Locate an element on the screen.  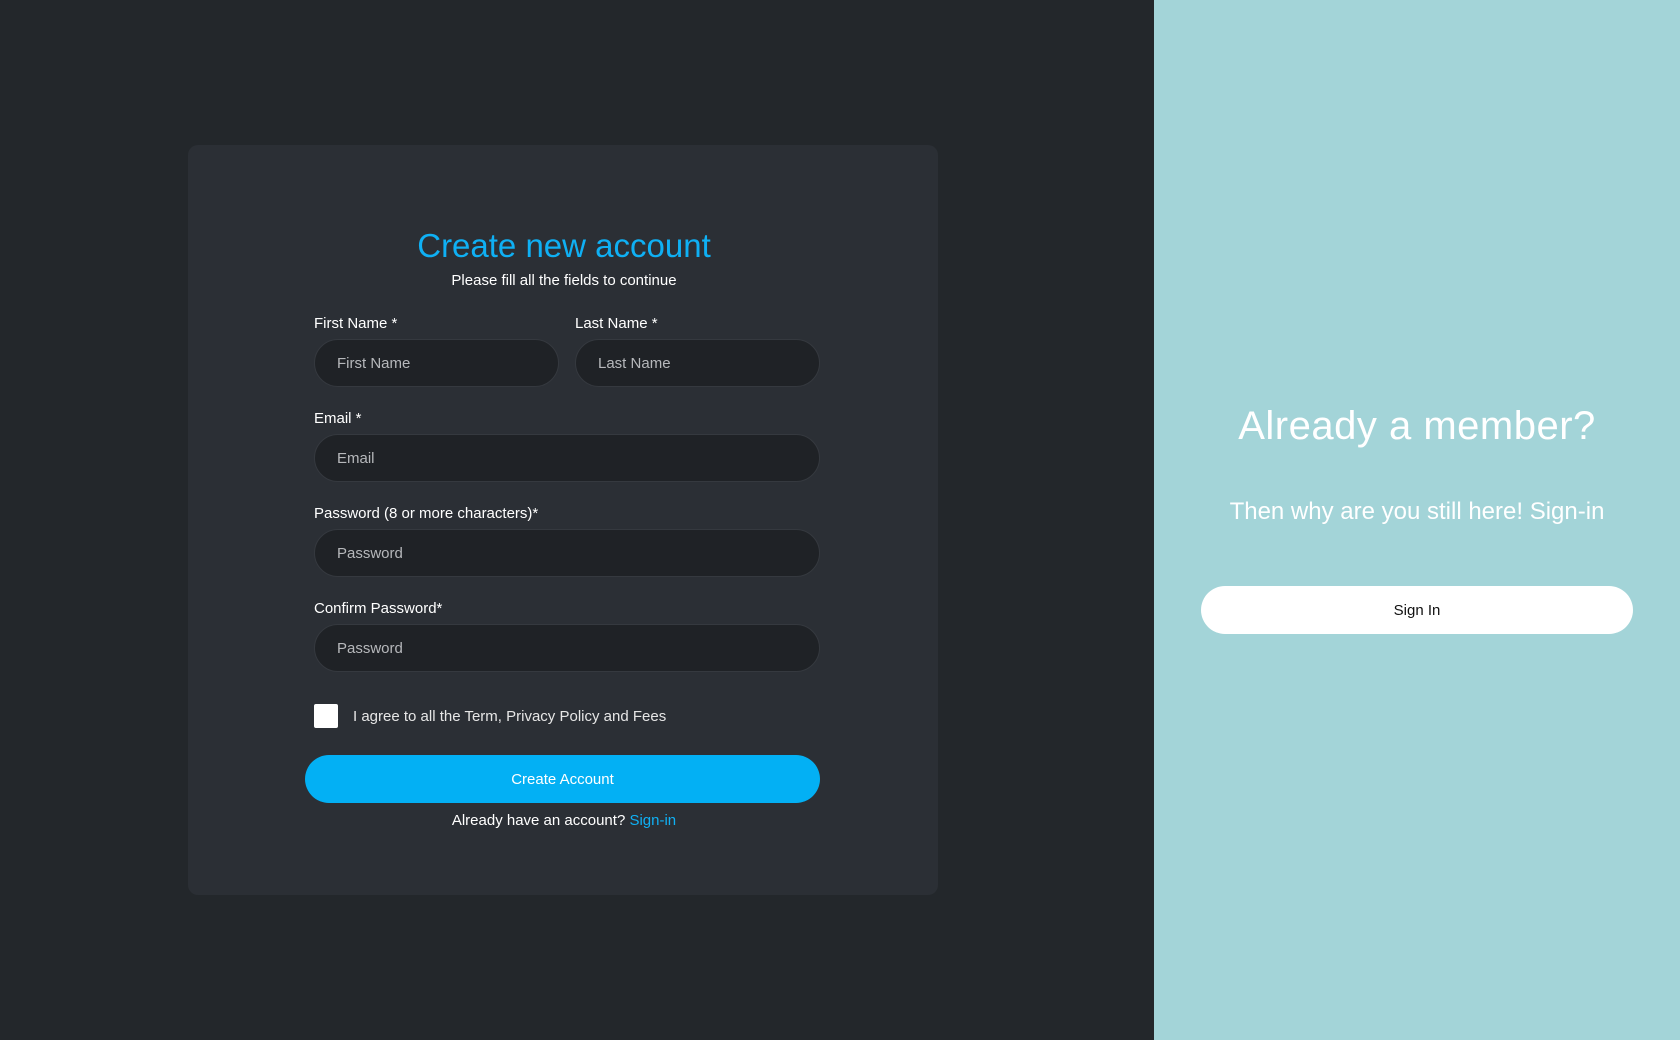
last-name-field-group: Last Name * is located at coordinates (697, 351).